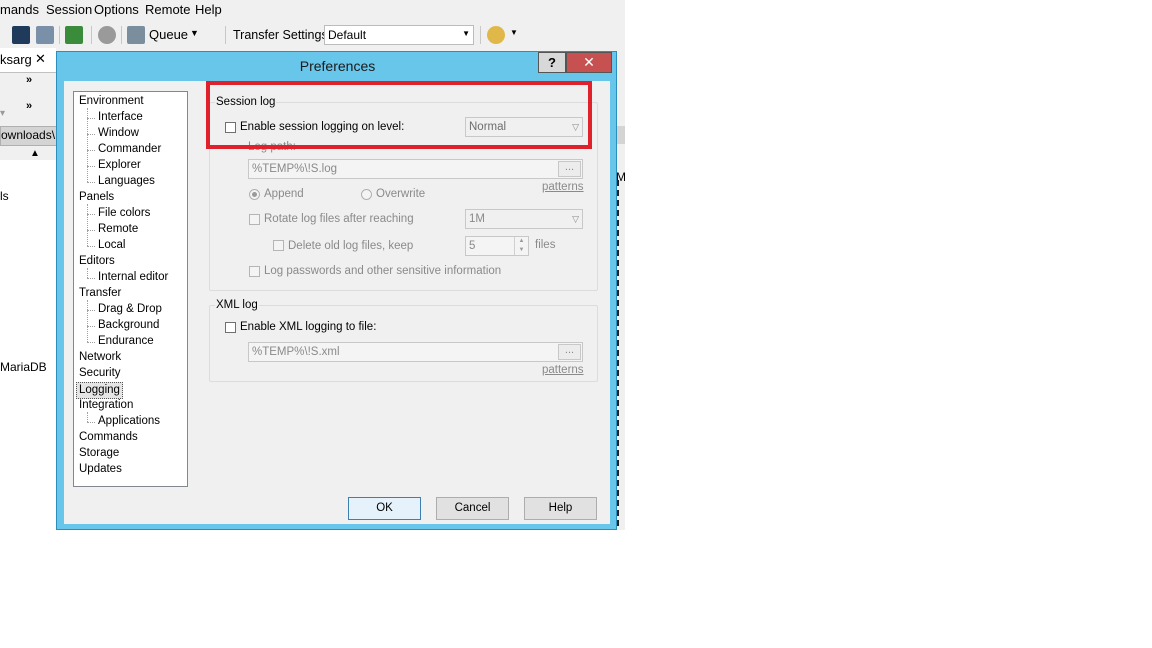 Image resolution: width=1152 pixels, height=648 pixels. I want to click on tree-item-storage: Storage, so click(99, 453).